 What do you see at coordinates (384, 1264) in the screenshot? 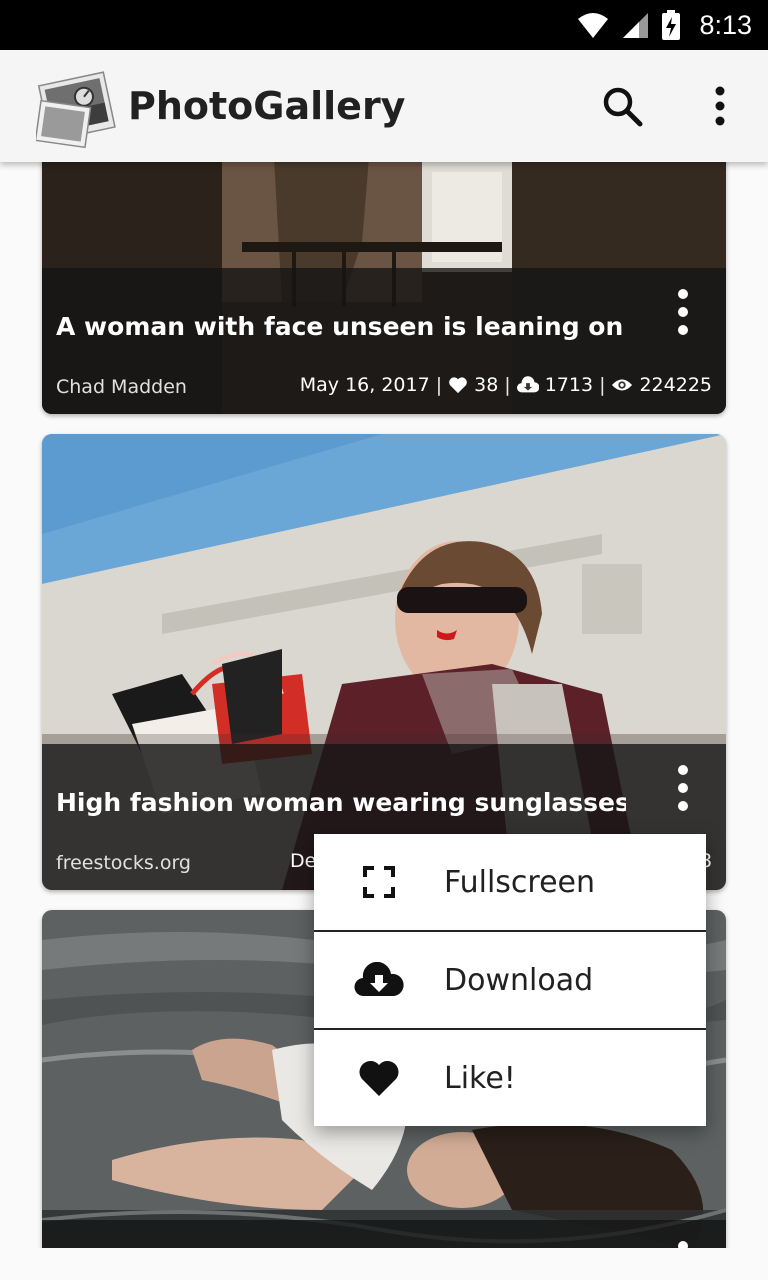
I see `bottom-strip` at bounding box center [384, 1264].